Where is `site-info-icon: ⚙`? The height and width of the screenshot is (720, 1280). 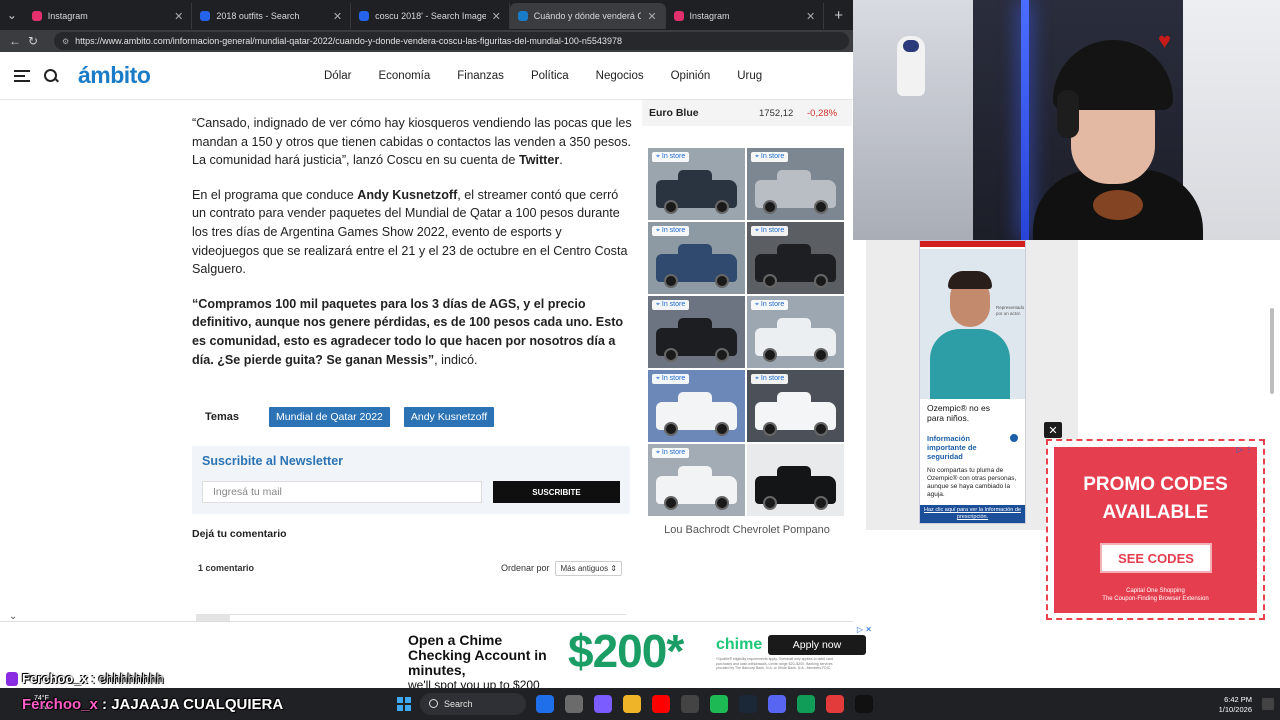
site-info-icon: ⚙ is located at coordinates (65, 41).